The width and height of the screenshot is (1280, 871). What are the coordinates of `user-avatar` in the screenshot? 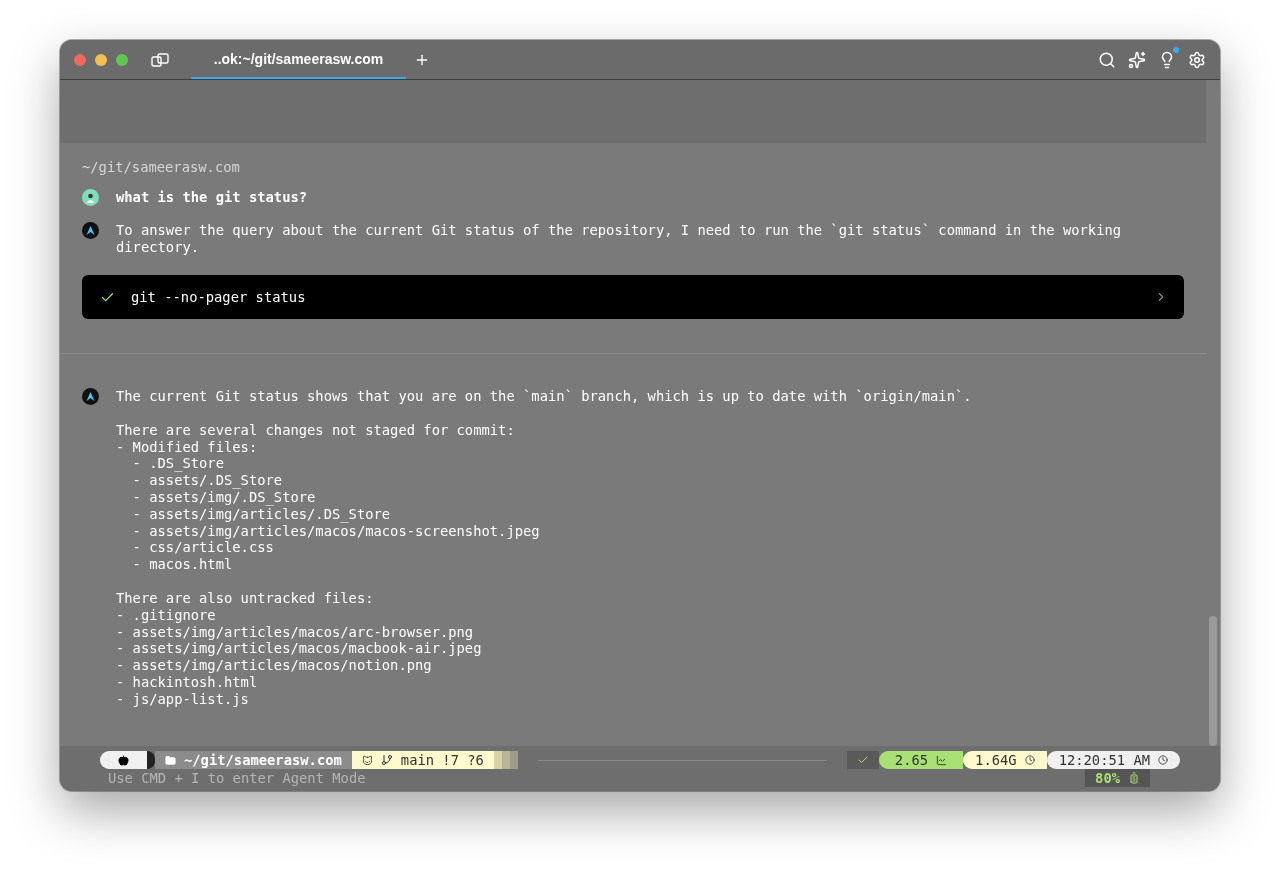 It's located at (90, 197).